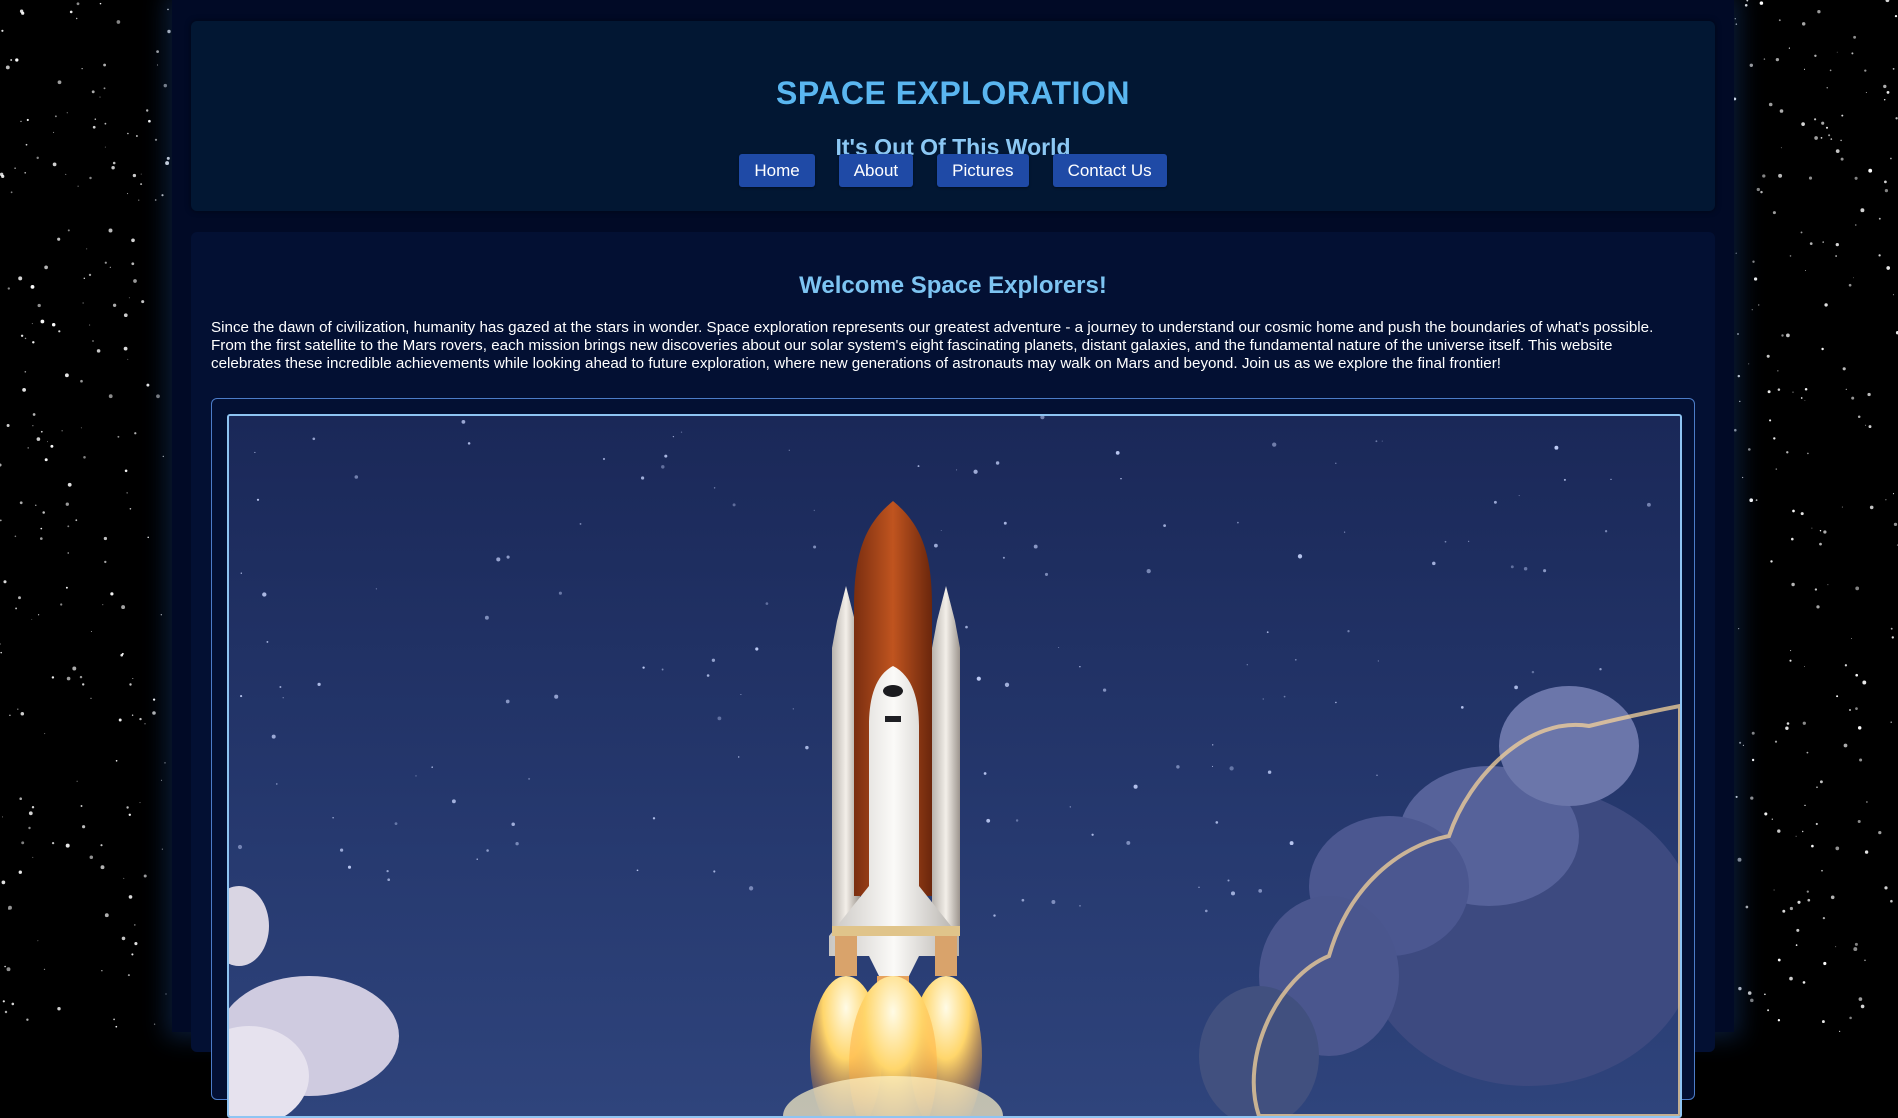 This screenshot has height=1118, width=1898. What do you see at coordinates (1109, 170) in the screenshot?
I see `nav-contact-button: Contact Us` at bounding box center [1109, 170].